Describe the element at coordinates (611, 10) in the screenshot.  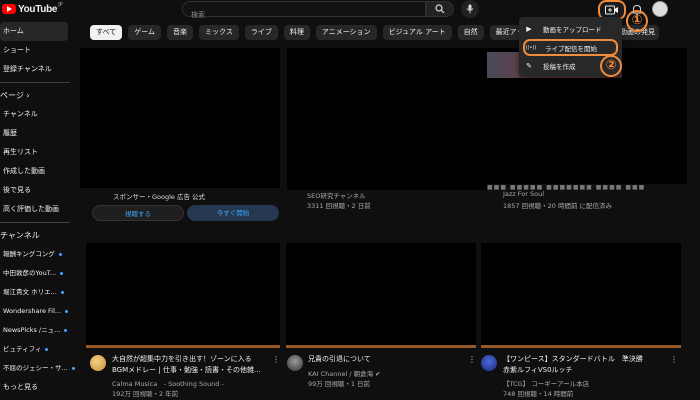
I see `video-camera-plus-icon` at that location.